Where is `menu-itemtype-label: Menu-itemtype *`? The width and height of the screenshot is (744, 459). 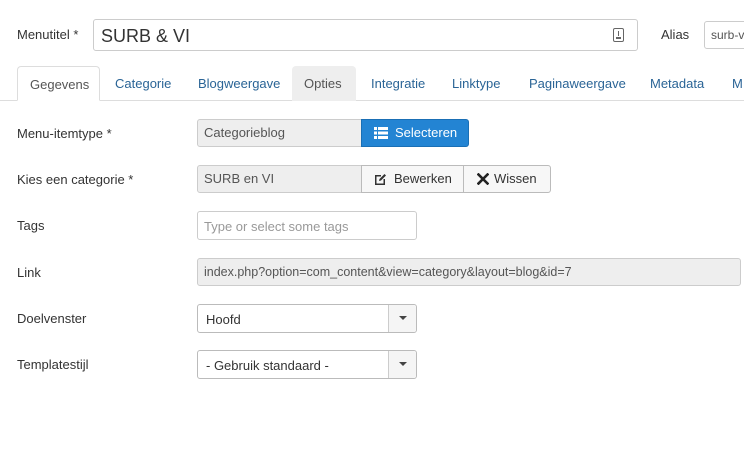
menu-itemtype-label: Menu-itemtype * is located at coordinates (64, 133).